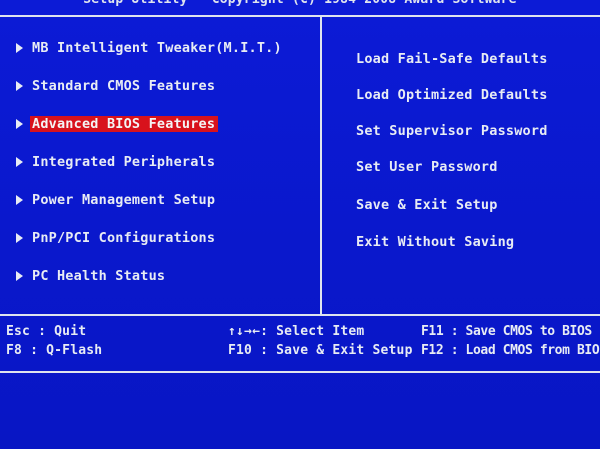 This screenshot has width=600, height=449. I want to click on footer-divider, so click(300, 315).